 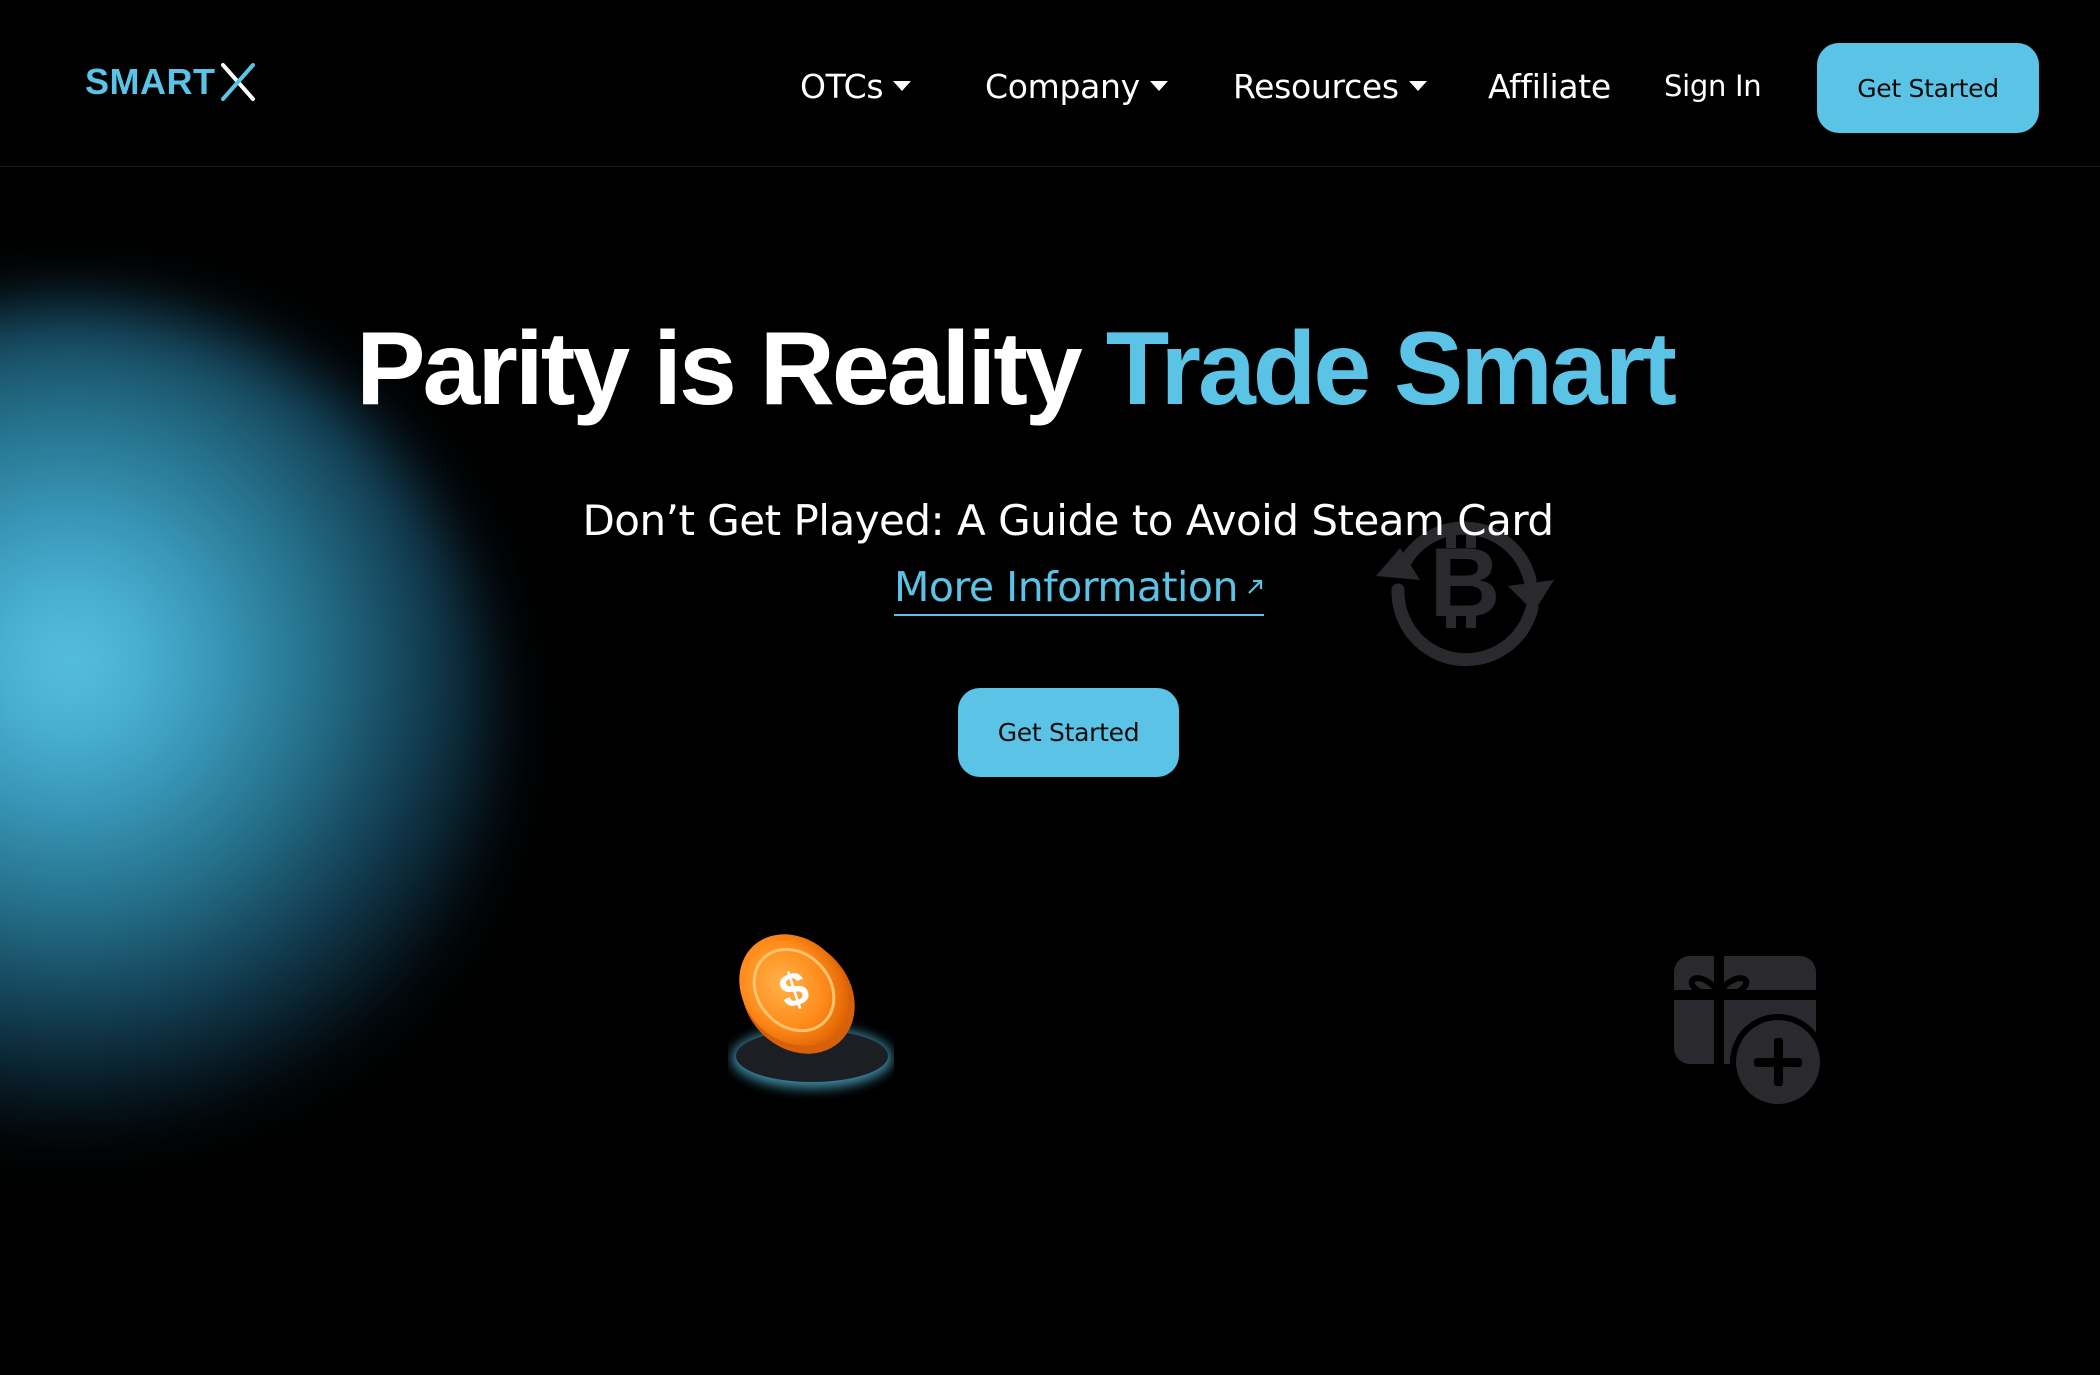 I want to click on get-started-hero-button: Get Started, so click(x=1068, y=732).